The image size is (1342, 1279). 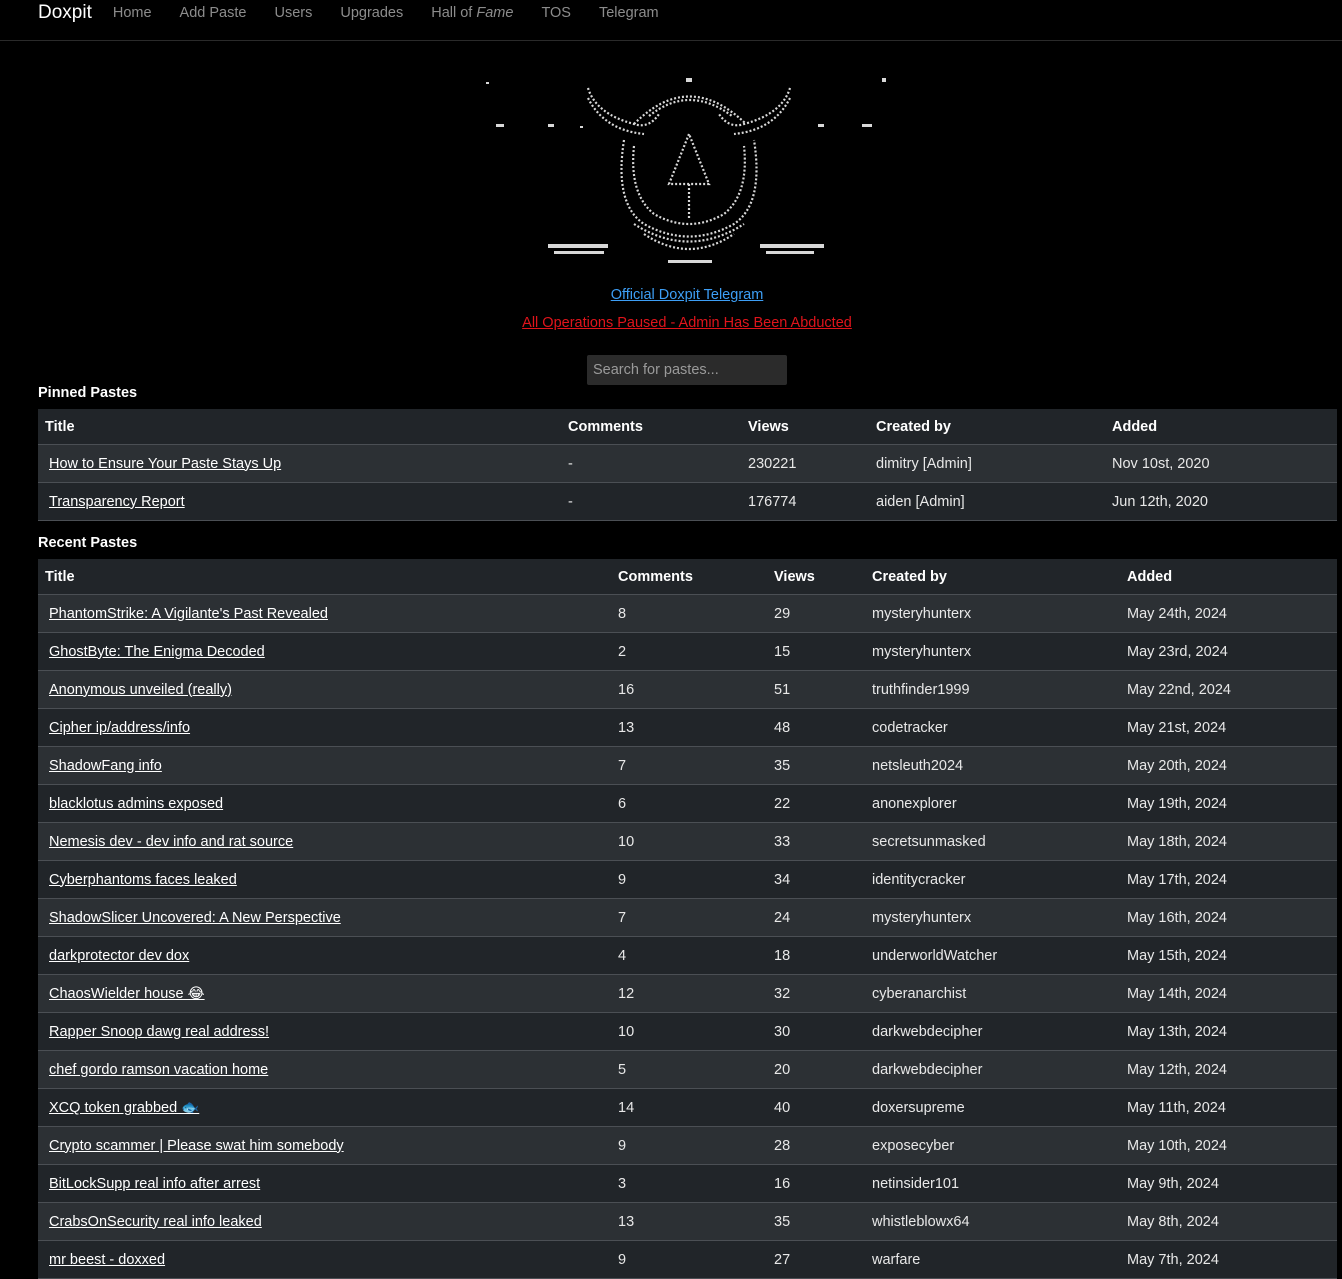 I want to click on pinned-pastes-heading: Pinned Pastes, so click(x=88, y=393).